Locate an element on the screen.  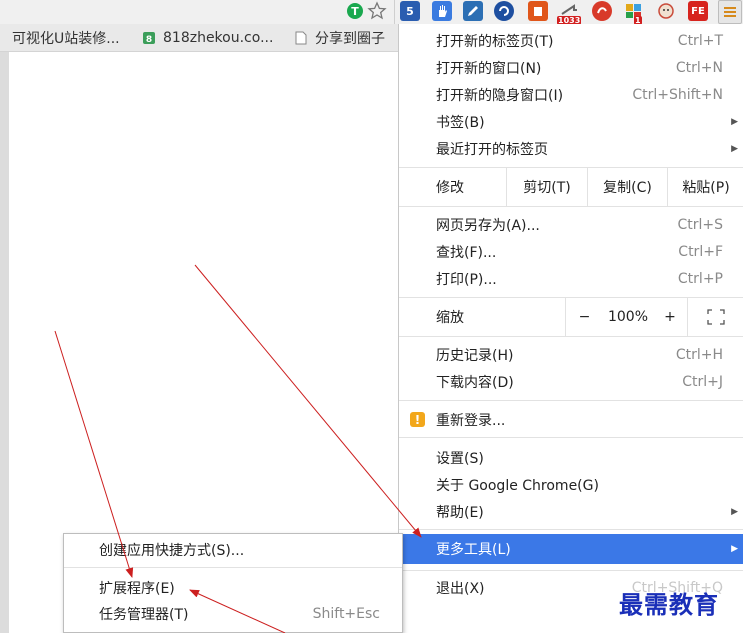
fullscreen-button is located at coordinates (715, 317).